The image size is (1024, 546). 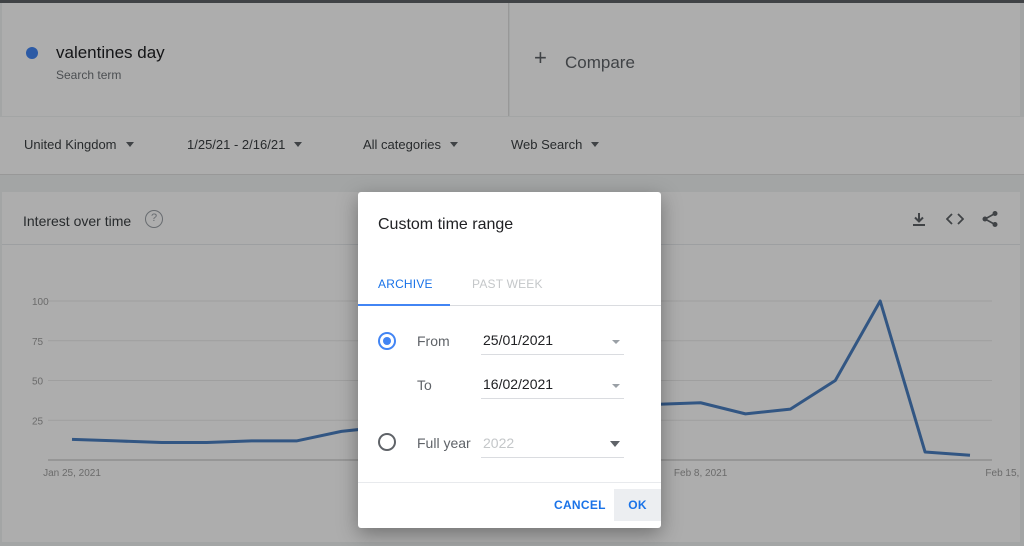 What do you see at coordinates (637, 505) in the screenshot?
I see `ok-button: OK` at bounding box center [637, 505].